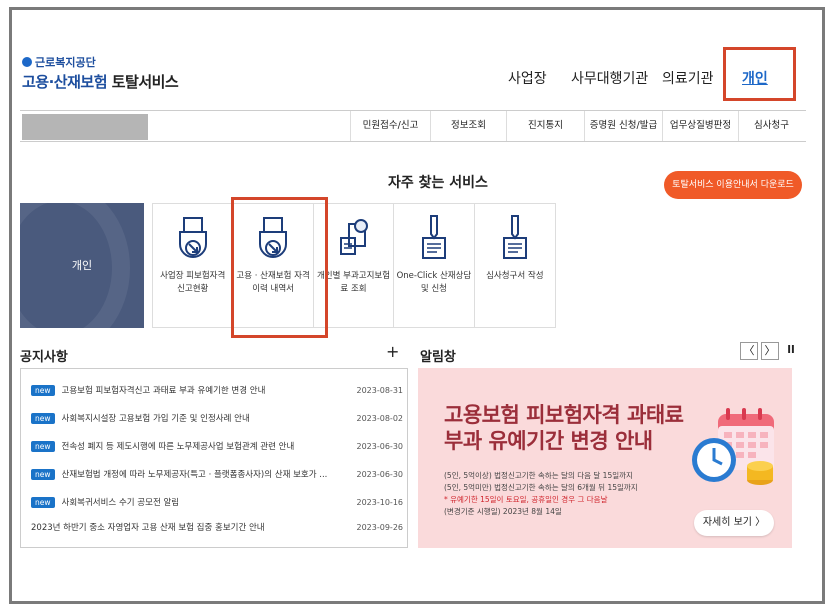 Image resolution: width=834 pixels, height=611 pixels. I want to click on banner-detail-line: (변경기준 시행일) 2023년 8월 14일, so click(503, 511).